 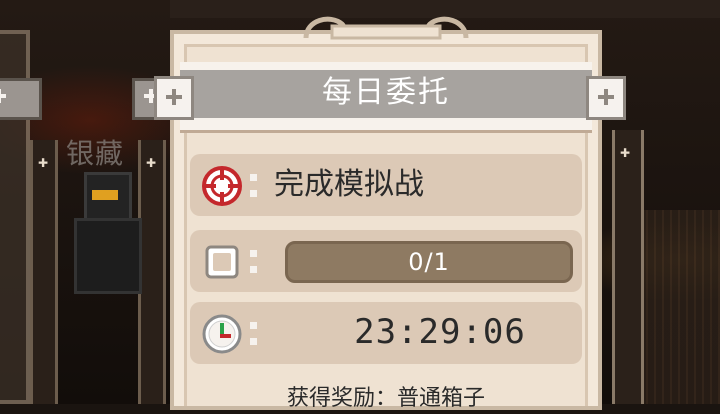 I want to click on neighbor-pillar-mid: ✚, so click(x=152, y=272).